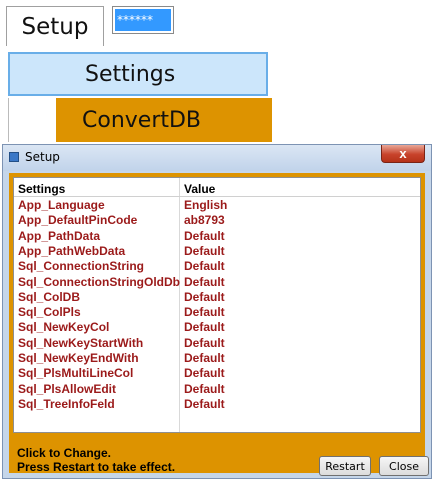 The height and width of the screenshot is (479, 434). I want to click on setting-name-cell: Sql_PlsMultiLineCol, so click(75, 373).